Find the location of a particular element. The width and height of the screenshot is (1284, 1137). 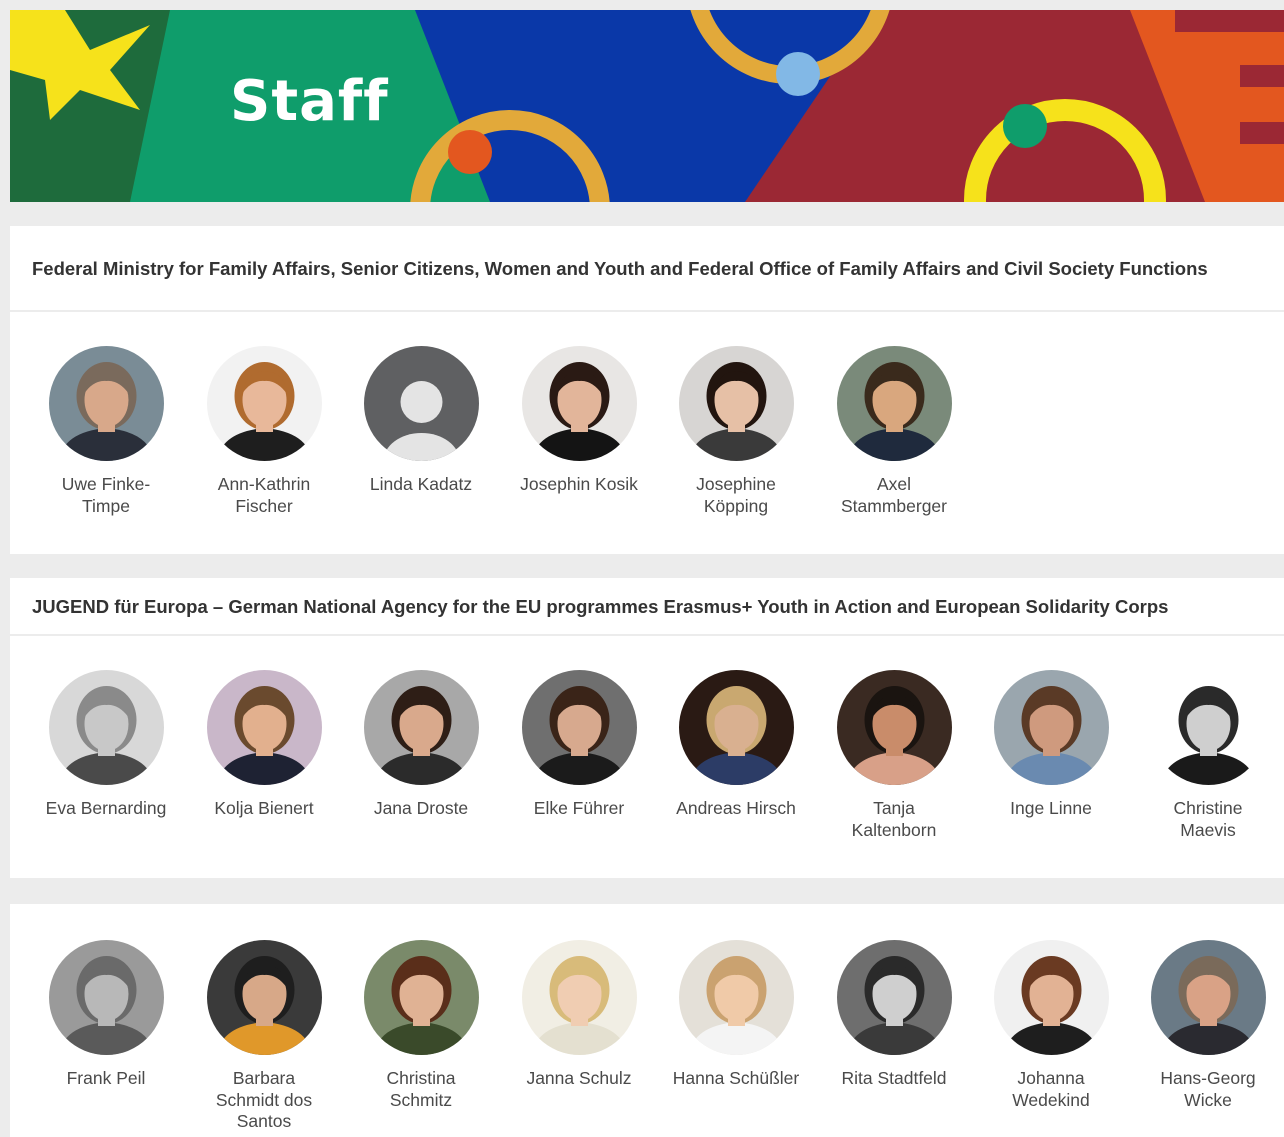

staff-name: Axel Stammberger is located at coordinates (893, 495).